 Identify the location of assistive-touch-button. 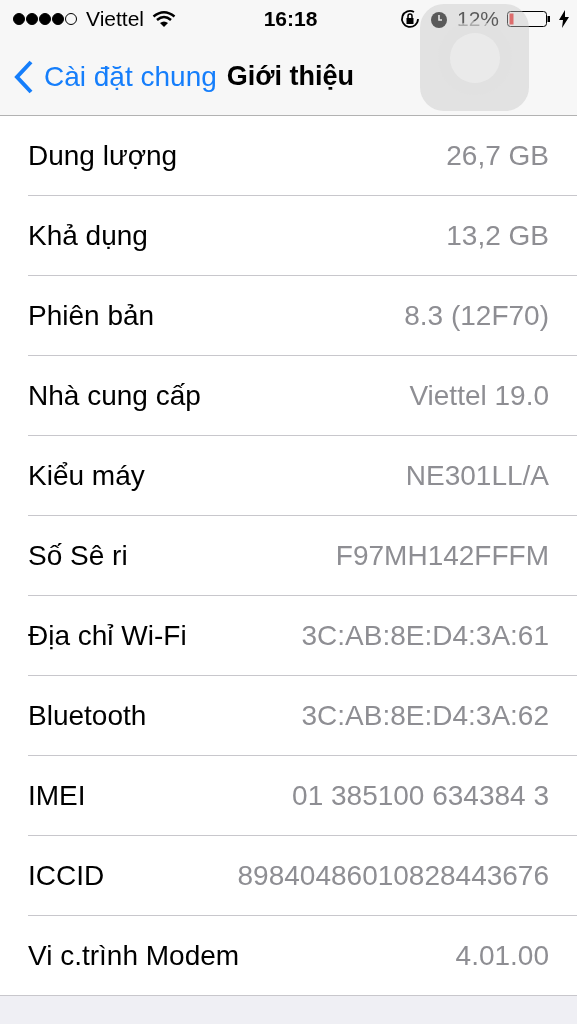
(474, 57).